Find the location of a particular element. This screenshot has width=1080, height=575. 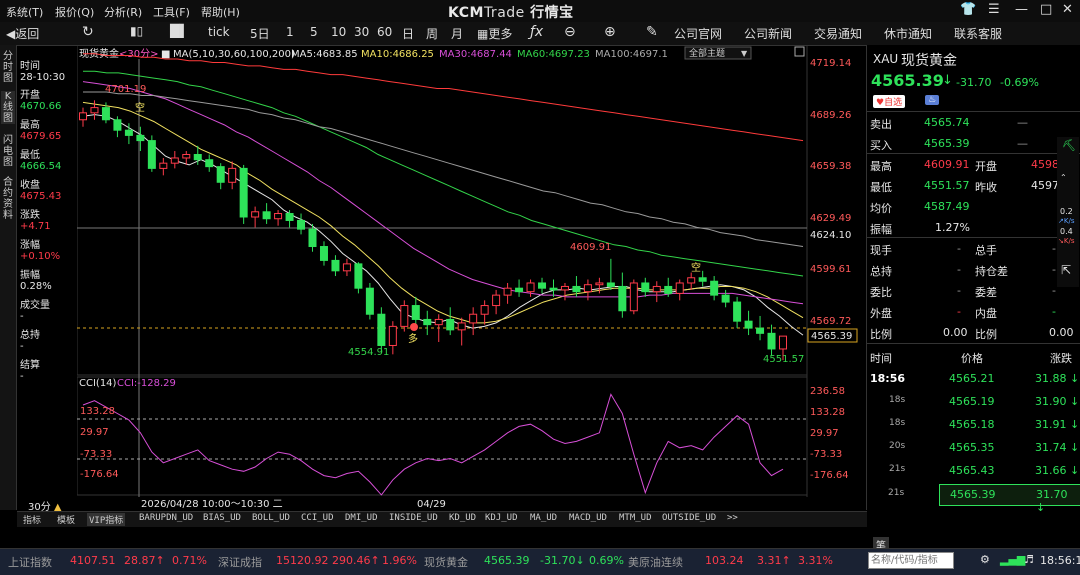

current-price-label: 4565.39 is located at coordinates (831, 336).